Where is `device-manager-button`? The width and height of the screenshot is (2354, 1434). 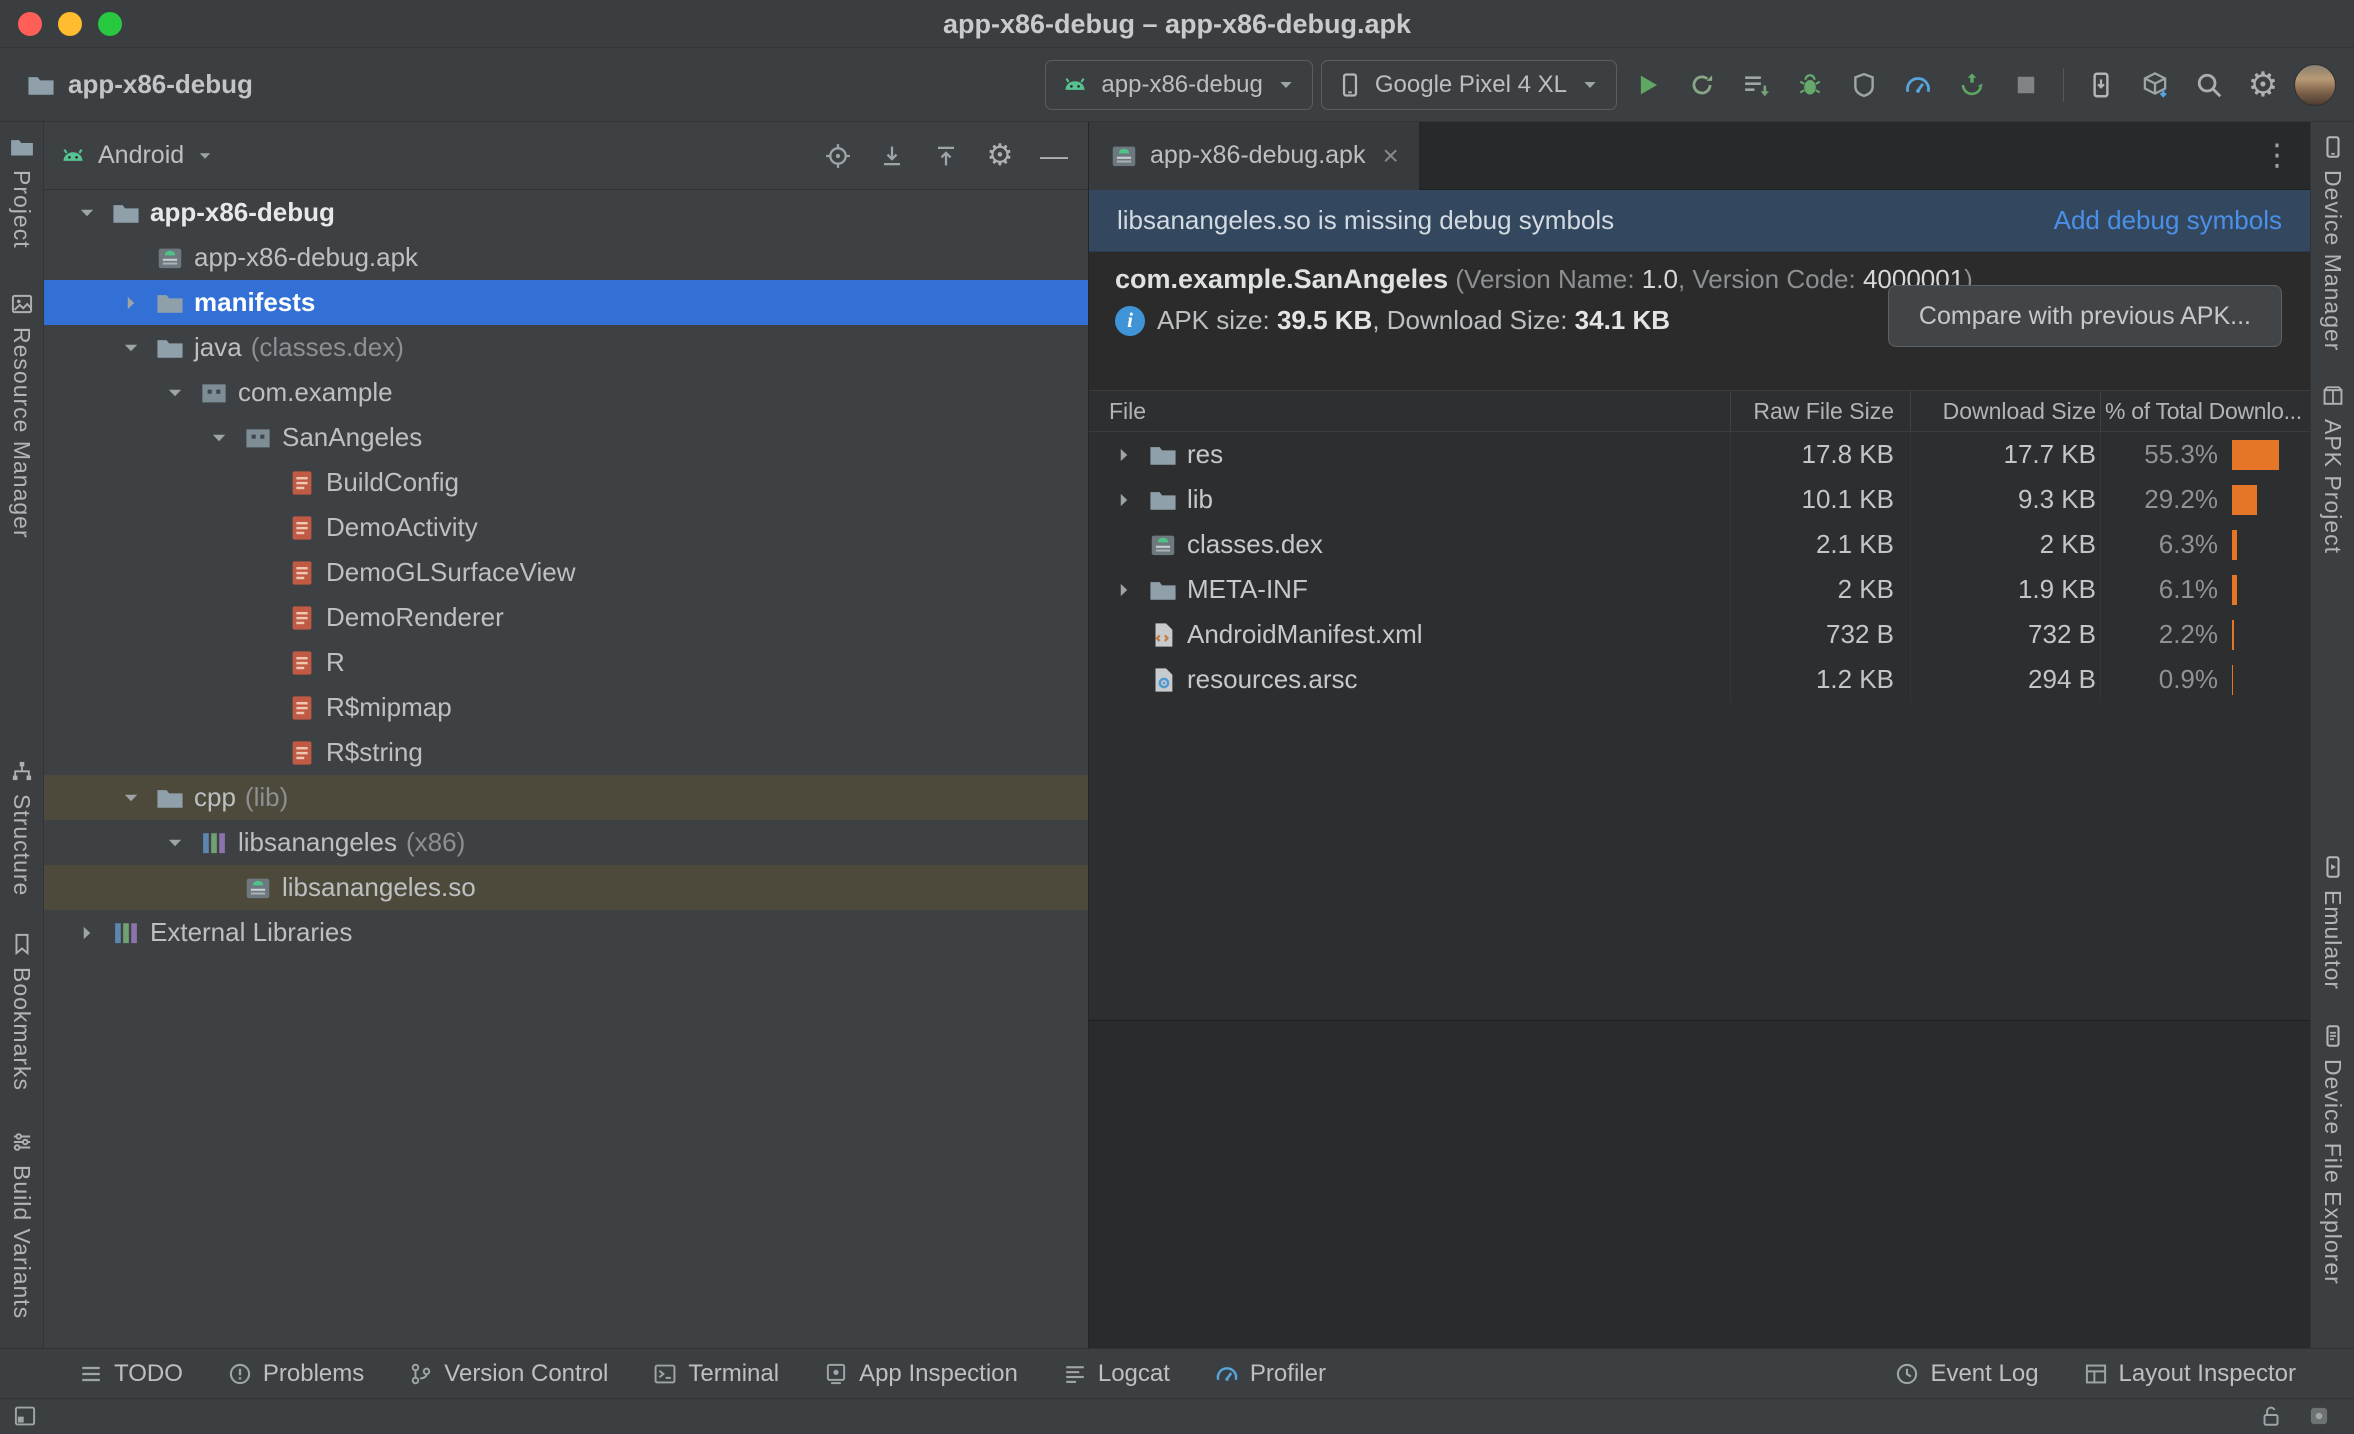
device-manager-button is located at coordinates (2155, 85).